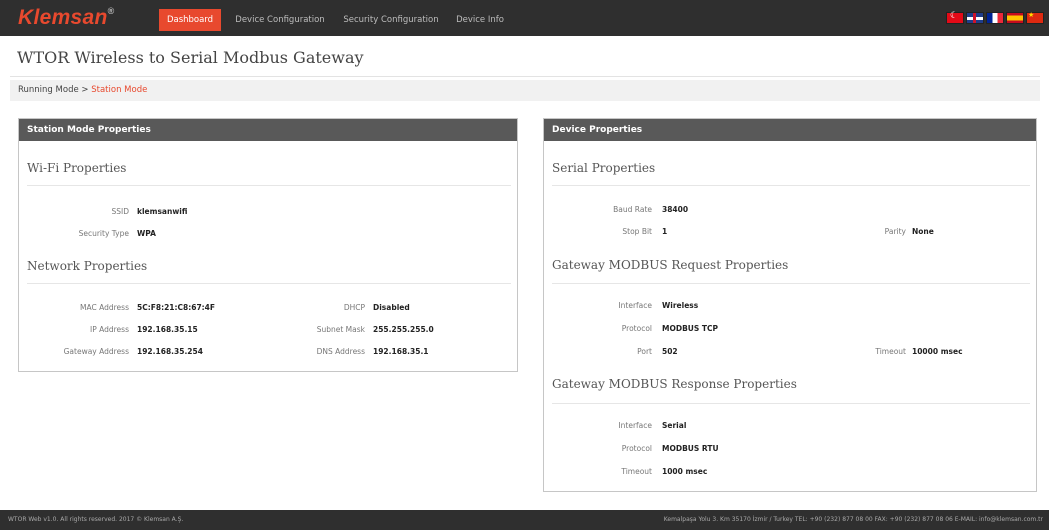 This screenshot has height=530, width=1049. I want to click on dns-address-value: 192.168.35.1, so click(401, 351).